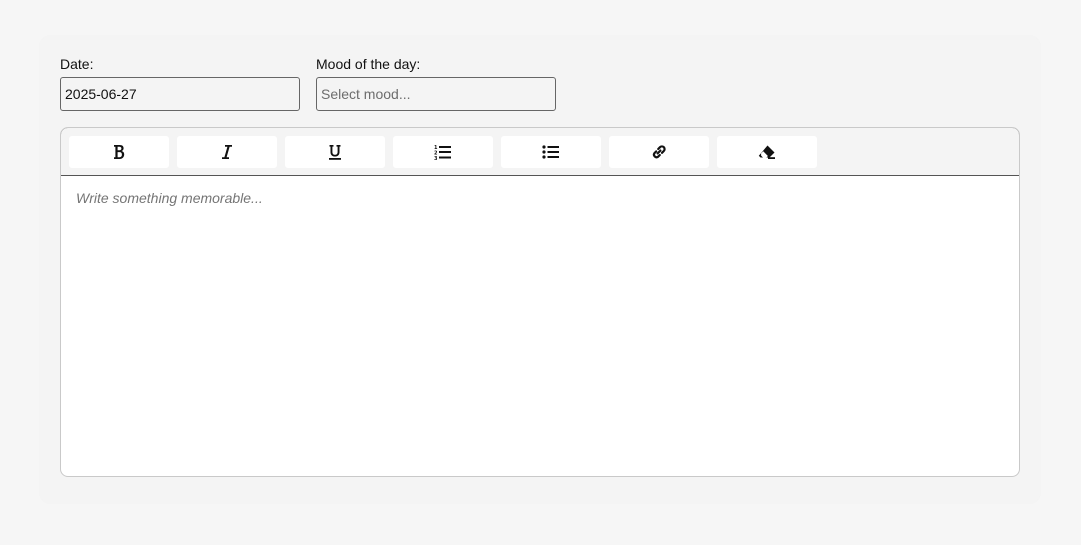  I want to click on italic-button, so click(227, 152).